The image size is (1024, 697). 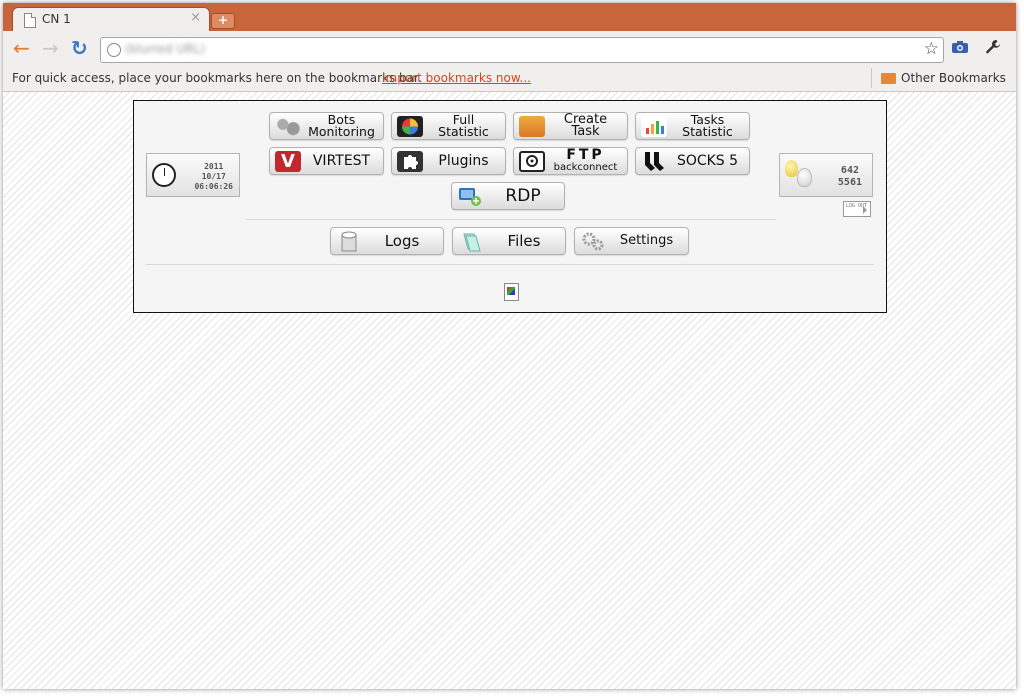 I want to click on virtest-v-icon: V, so click(x=288, y=161).